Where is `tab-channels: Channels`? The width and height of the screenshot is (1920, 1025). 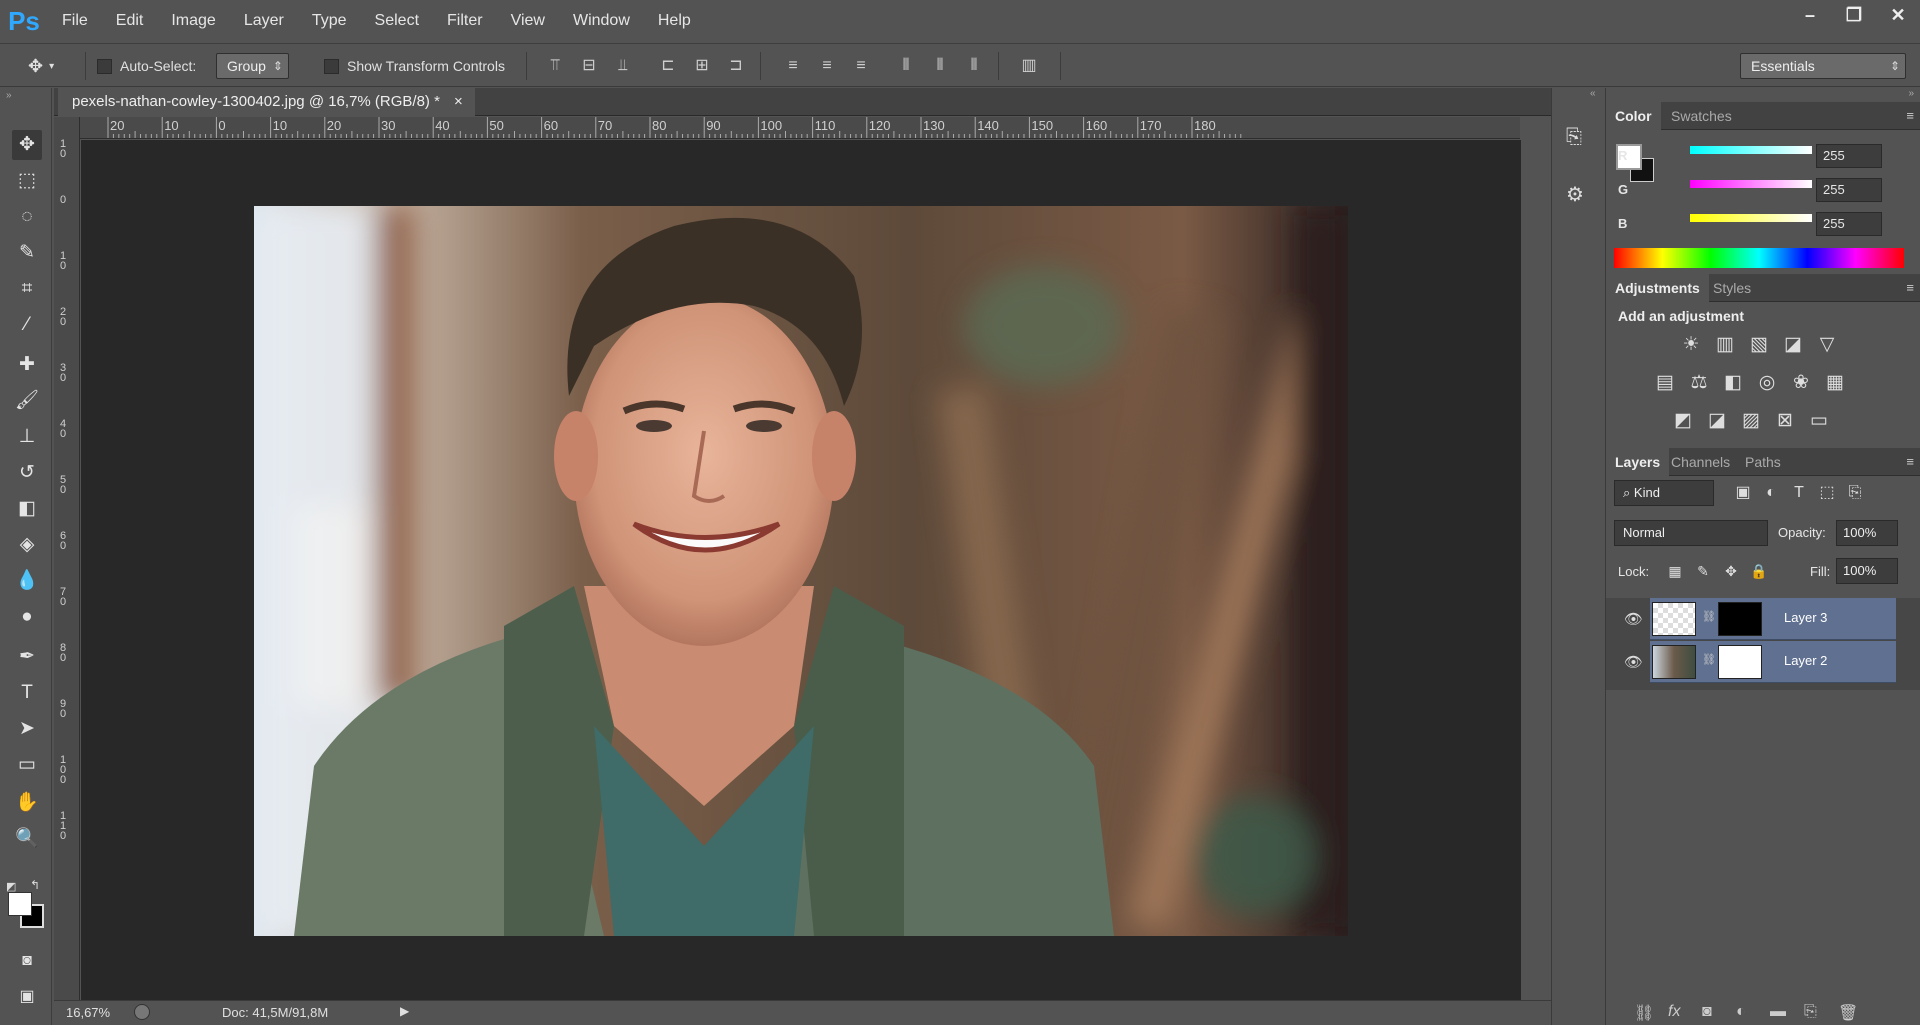 tab-channels: Channels is located at coordinates (1700, 462).